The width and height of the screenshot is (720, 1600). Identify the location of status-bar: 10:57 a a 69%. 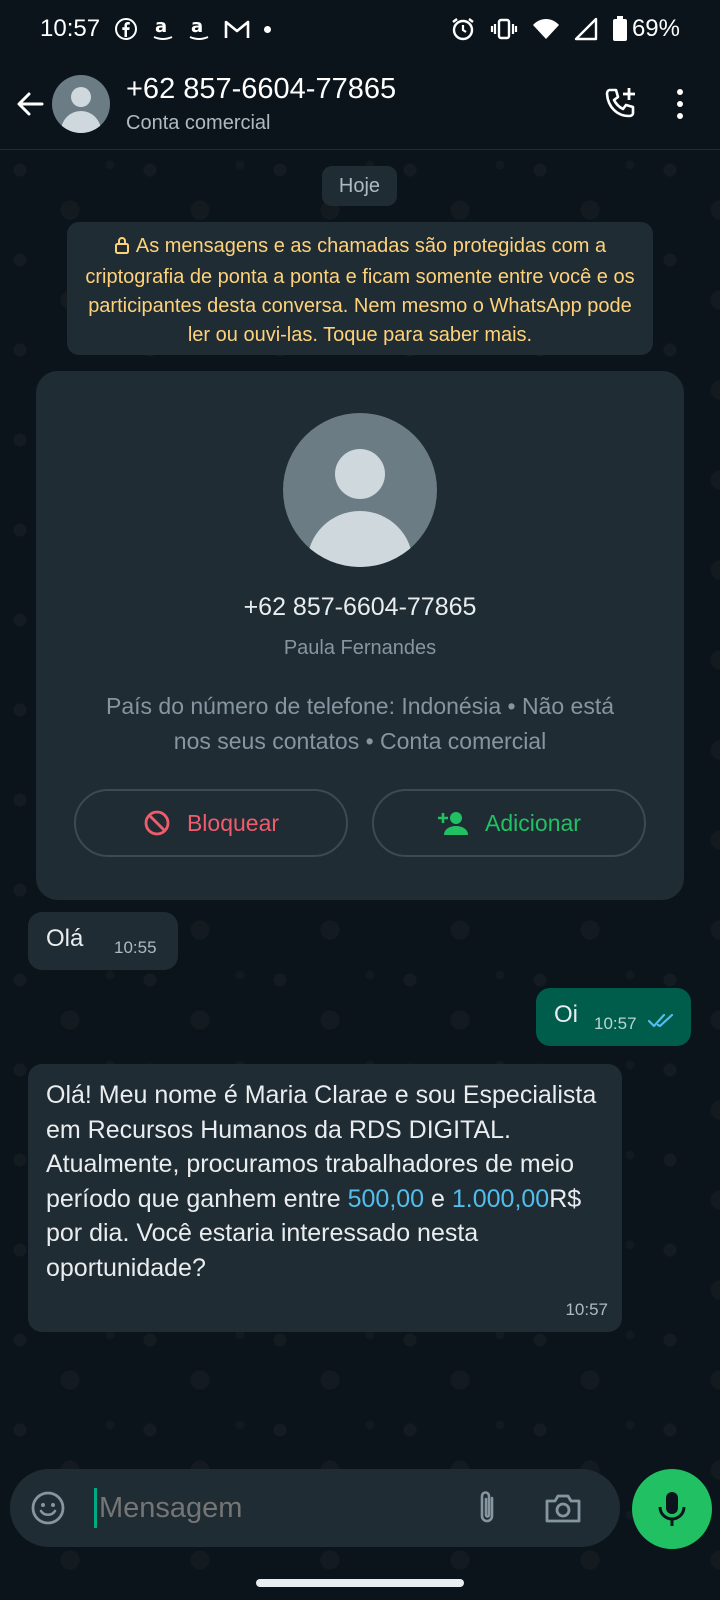
(360, 29).